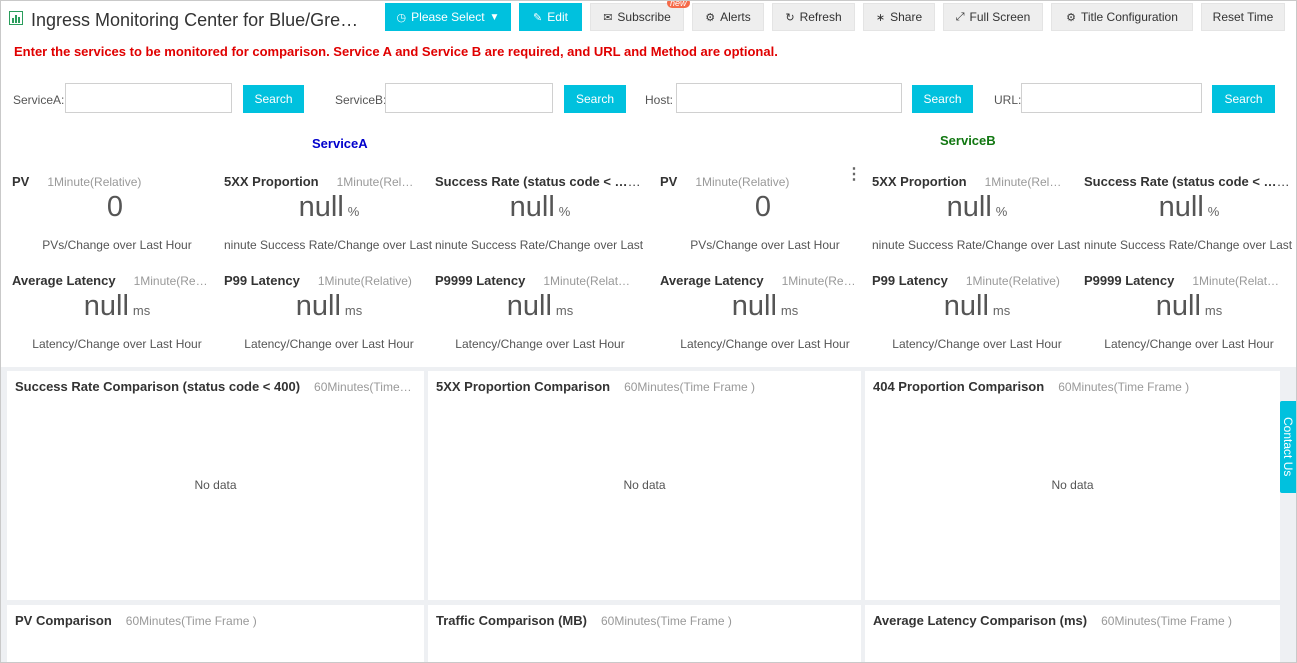 Image resolution: width=1297 pixels, height=663 pixels. What do you see at coordinates (1288, 447) in the screenshot?
I see `contact-us-tab: Contact Us` at bounding box center [1288, 447].